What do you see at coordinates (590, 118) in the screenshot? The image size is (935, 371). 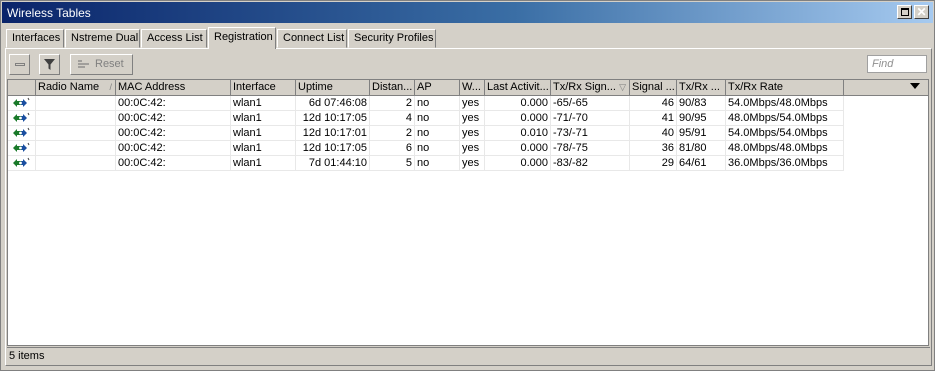 I see `cell-txrx-signal: -71/-70` at bounding box center [590, 118].